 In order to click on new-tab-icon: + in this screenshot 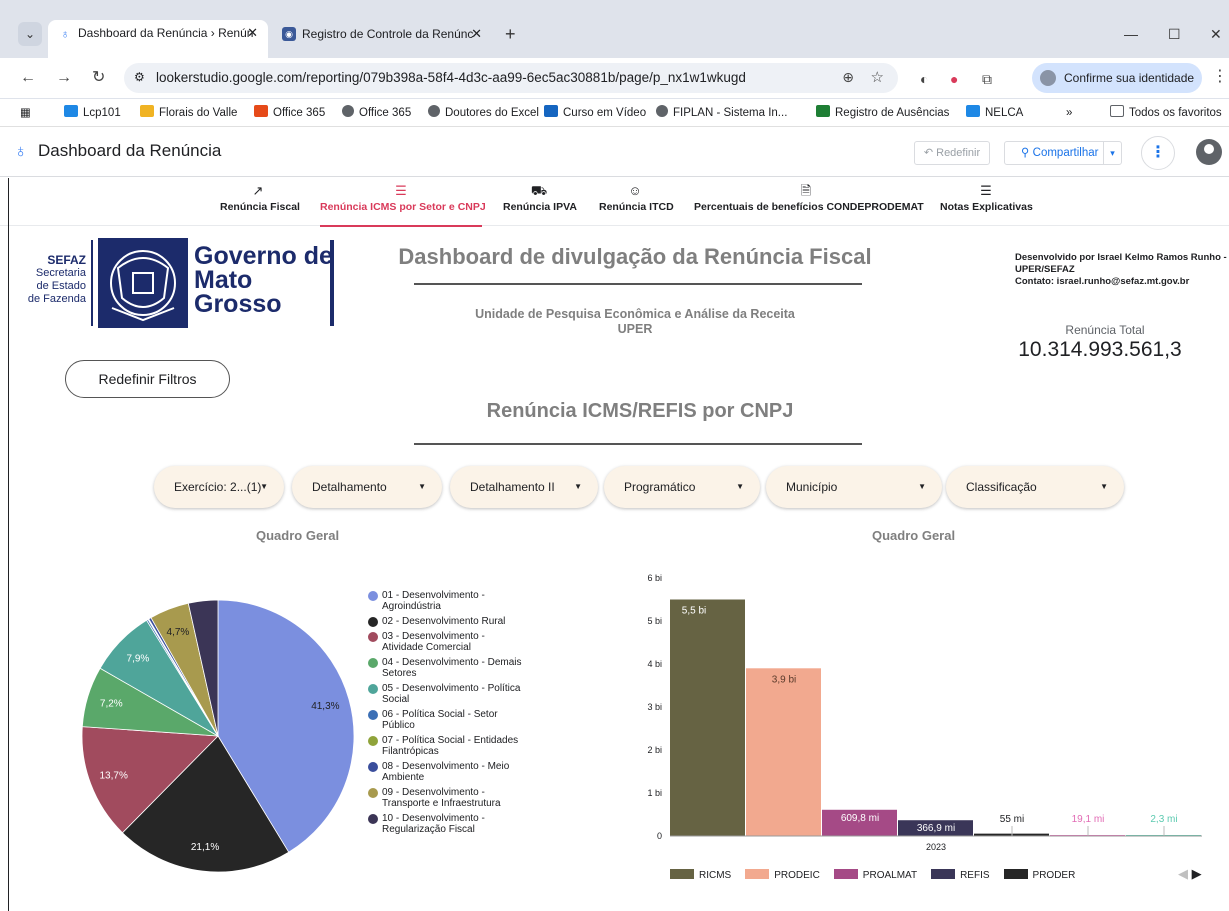, I will do `click(510, 34)`.